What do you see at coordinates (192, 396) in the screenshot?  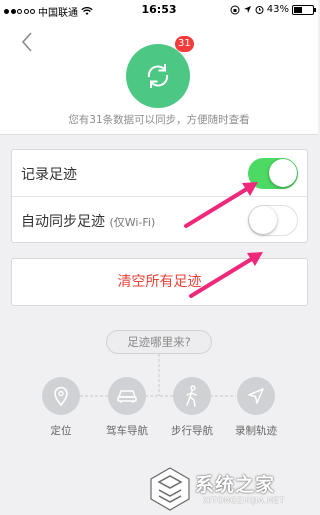 I see `walking-person-icon` at bounding box center [192, 396].